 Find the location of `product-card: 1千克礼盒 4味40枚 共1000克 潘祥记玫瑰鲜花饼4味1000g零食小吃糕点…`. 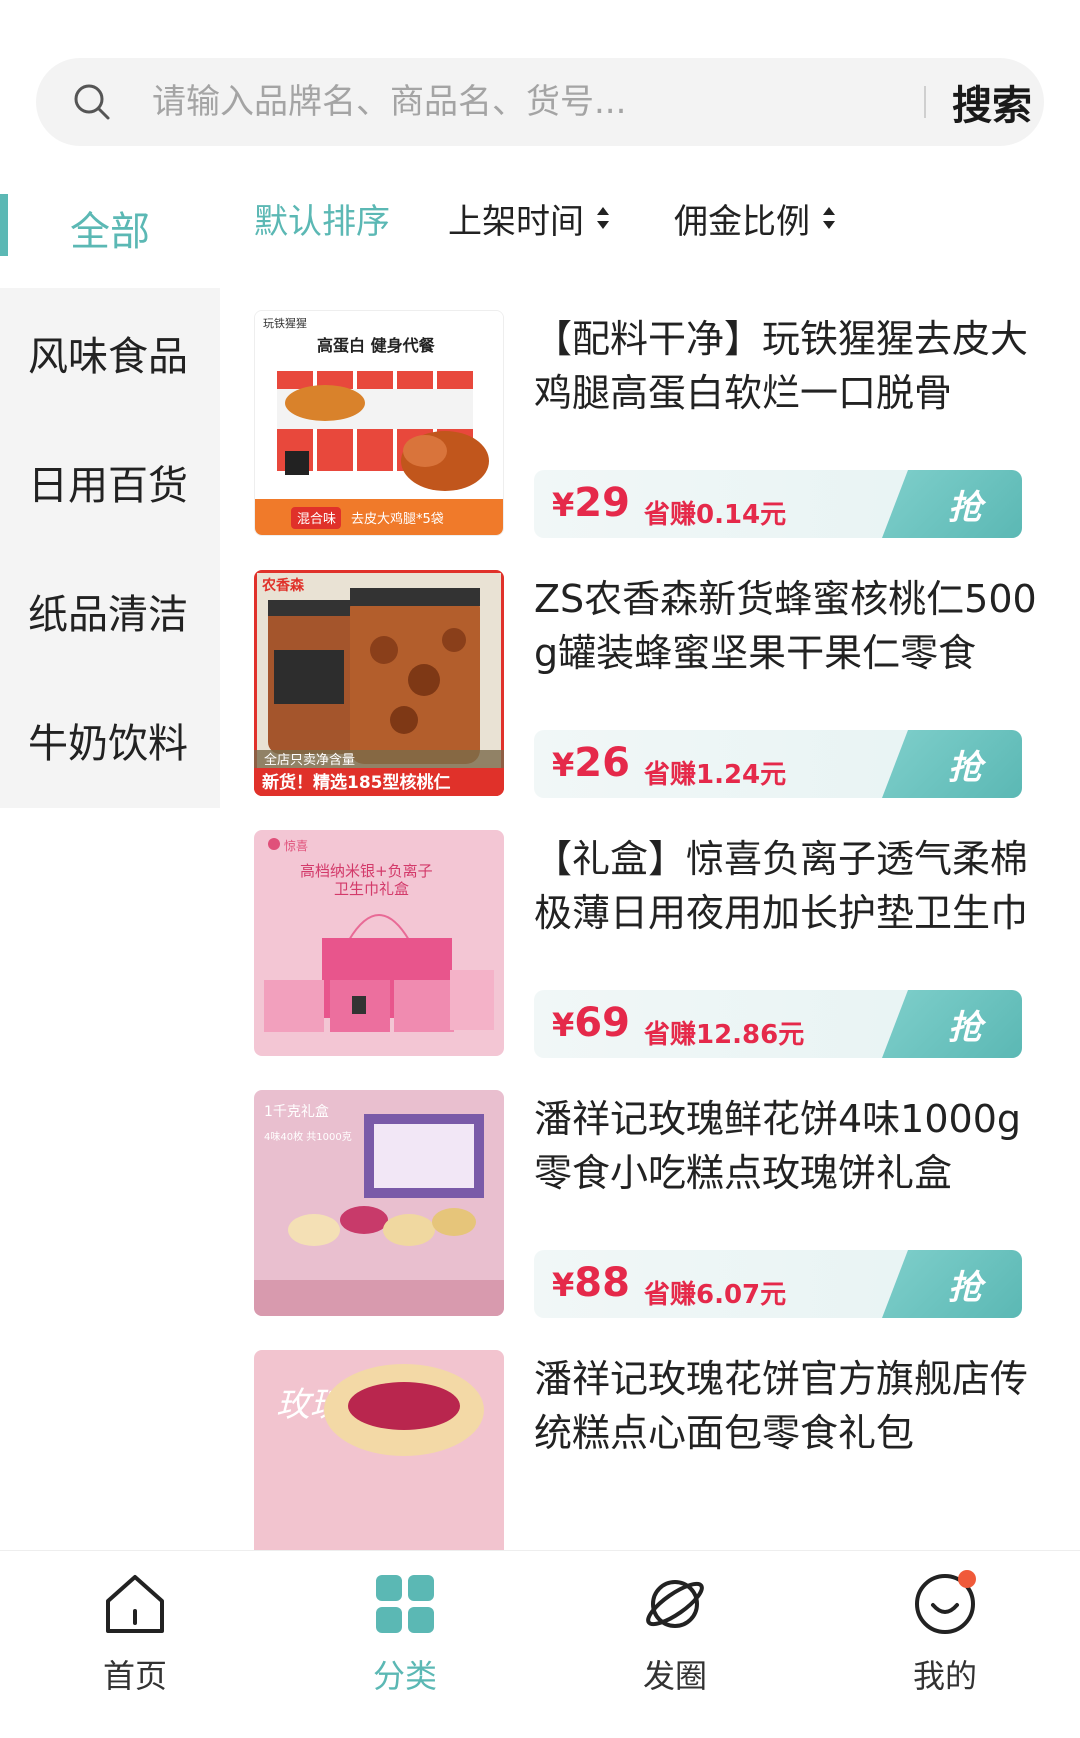

product-card: 1千克礼盒 4味40枚 共1000克 潘祥记玫瑰鲜花饼4味1000g零食小吃糕点… is located at coordinates (649, 1205).